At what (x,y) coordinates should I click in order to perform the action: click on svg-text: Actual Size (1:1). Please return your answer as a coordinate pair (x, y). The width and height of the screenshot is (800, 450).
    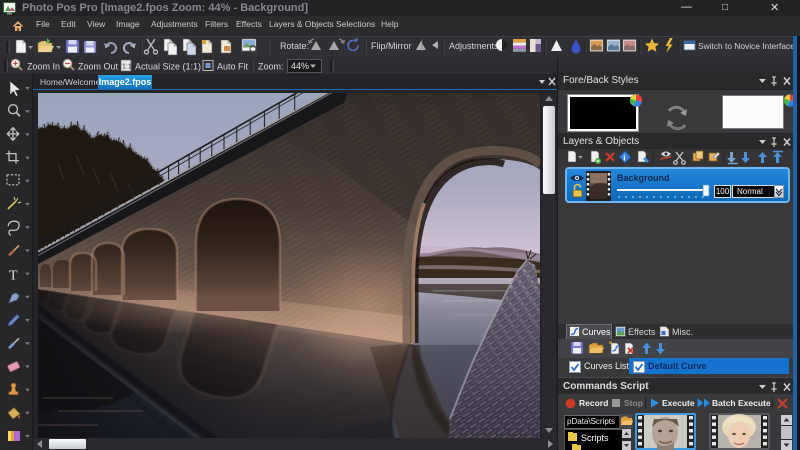
    Looking at the image, I should click on (168, 67).